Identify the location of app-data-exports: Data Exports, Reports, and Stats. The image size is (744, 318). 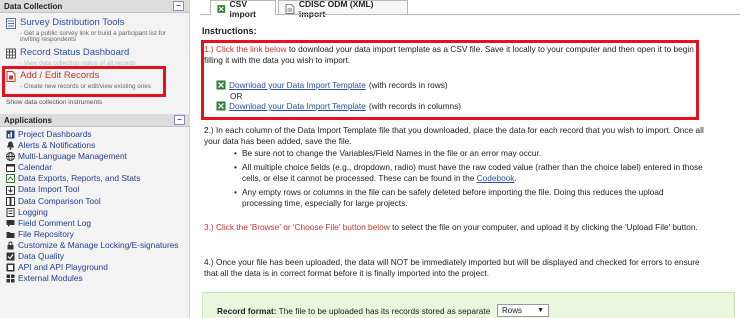
(95, 178).